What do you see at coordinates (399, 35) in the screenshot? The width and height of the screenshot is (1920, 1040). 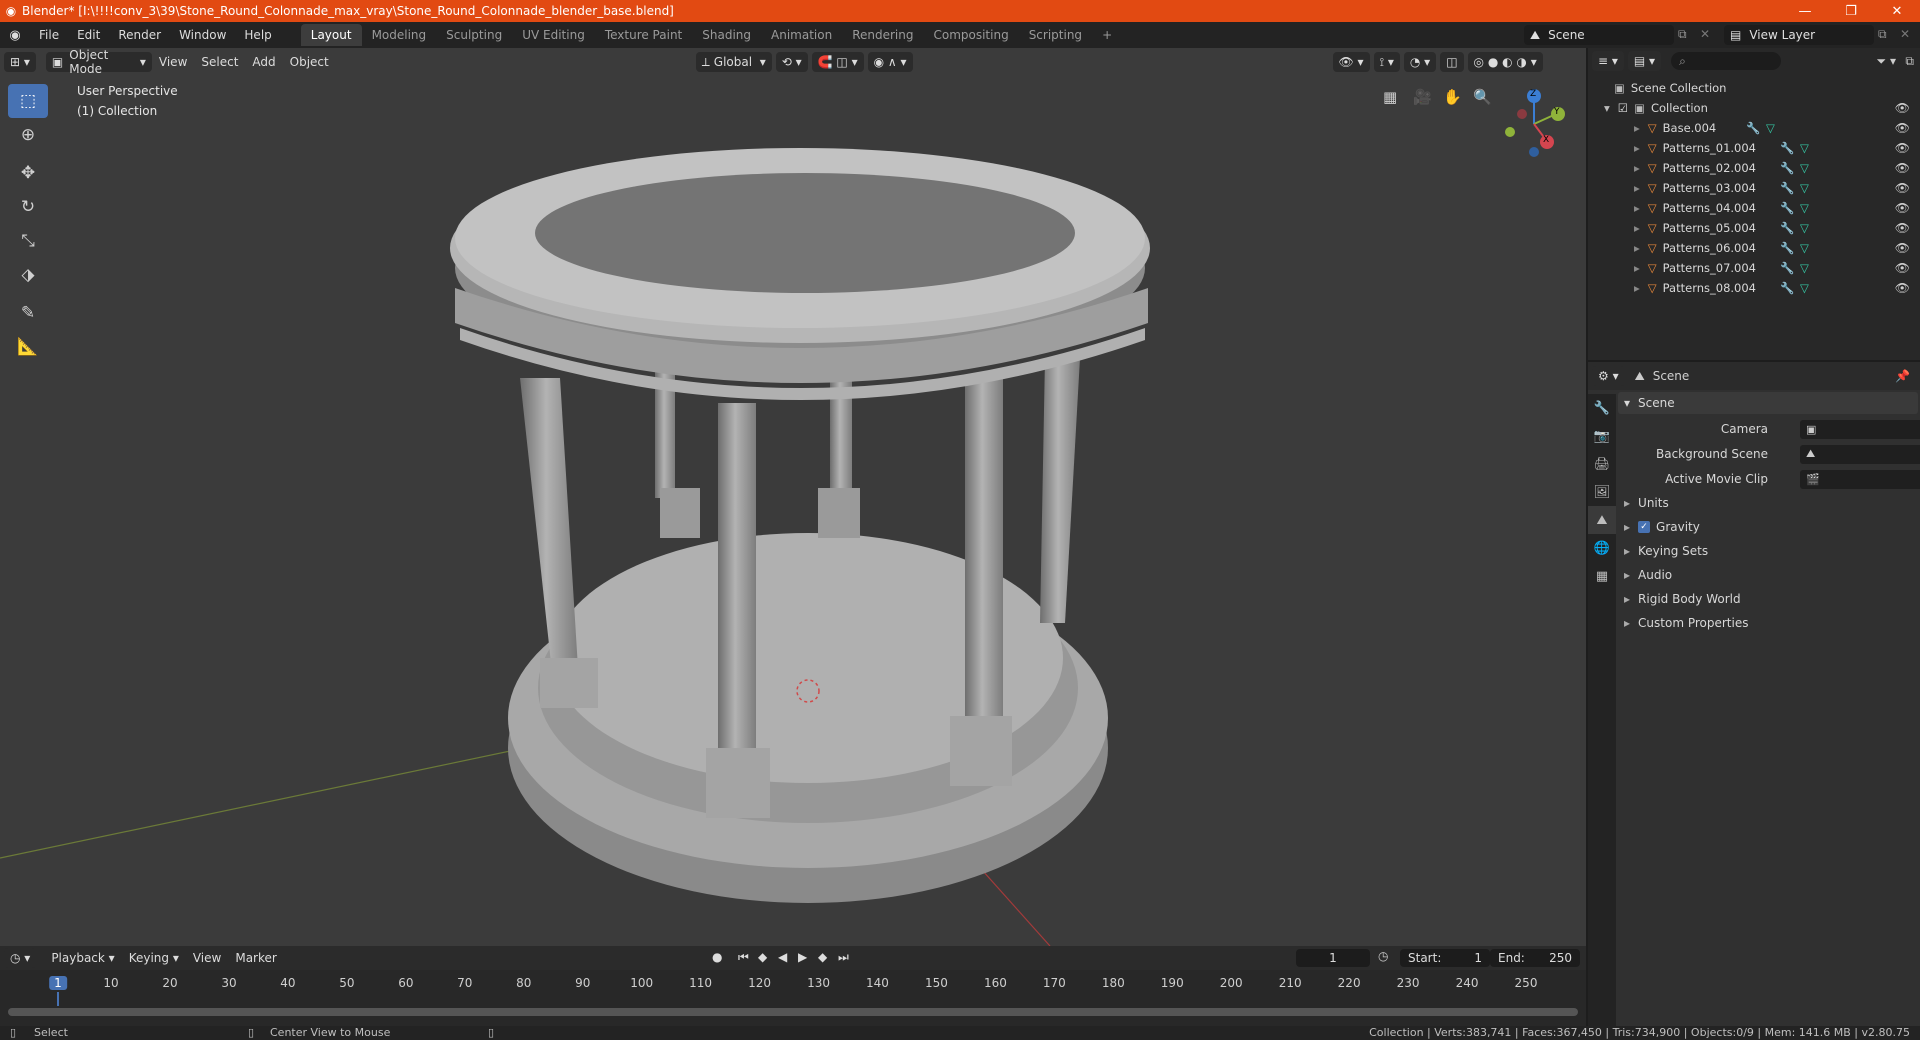 I see `tab-modeling: Modeling` at bounding box center [399, 35].